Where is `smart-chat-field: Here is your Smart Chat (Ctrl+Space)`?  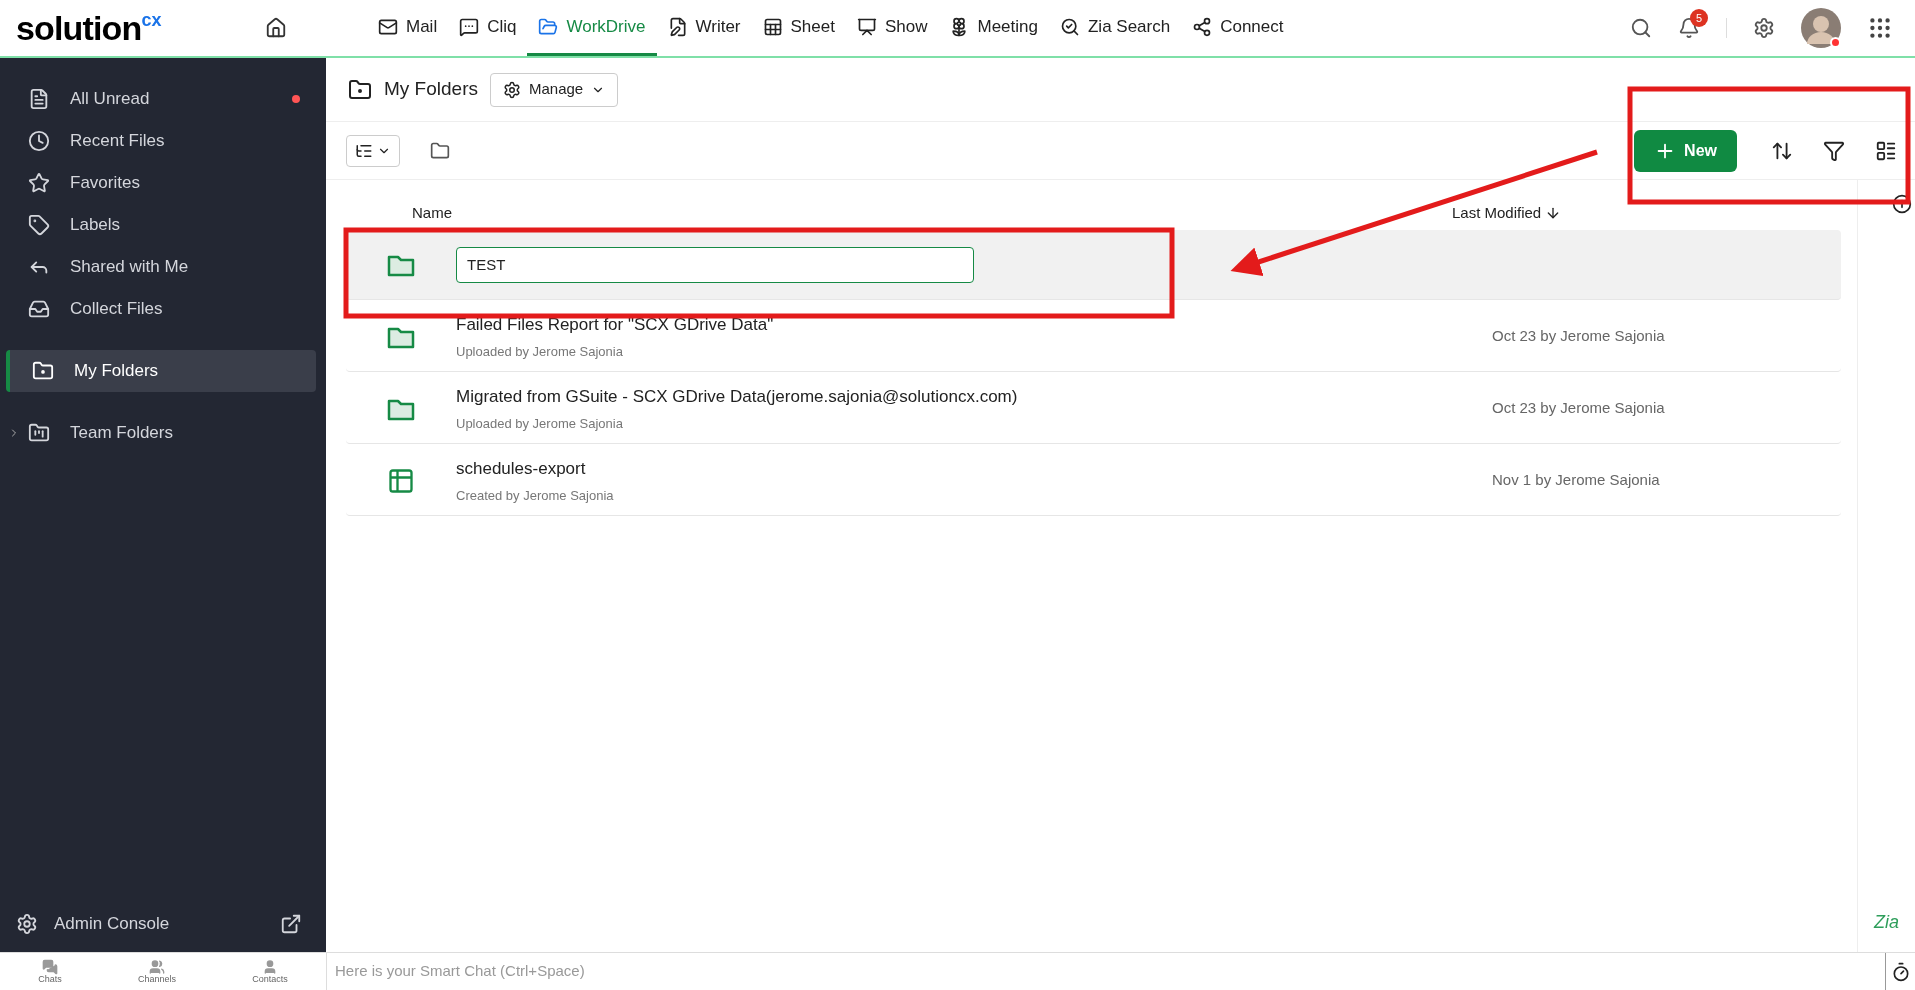 smart-chat-field: Here is your Smart Chat (Ctrl+Space) is located at coordinates (1105, 971).